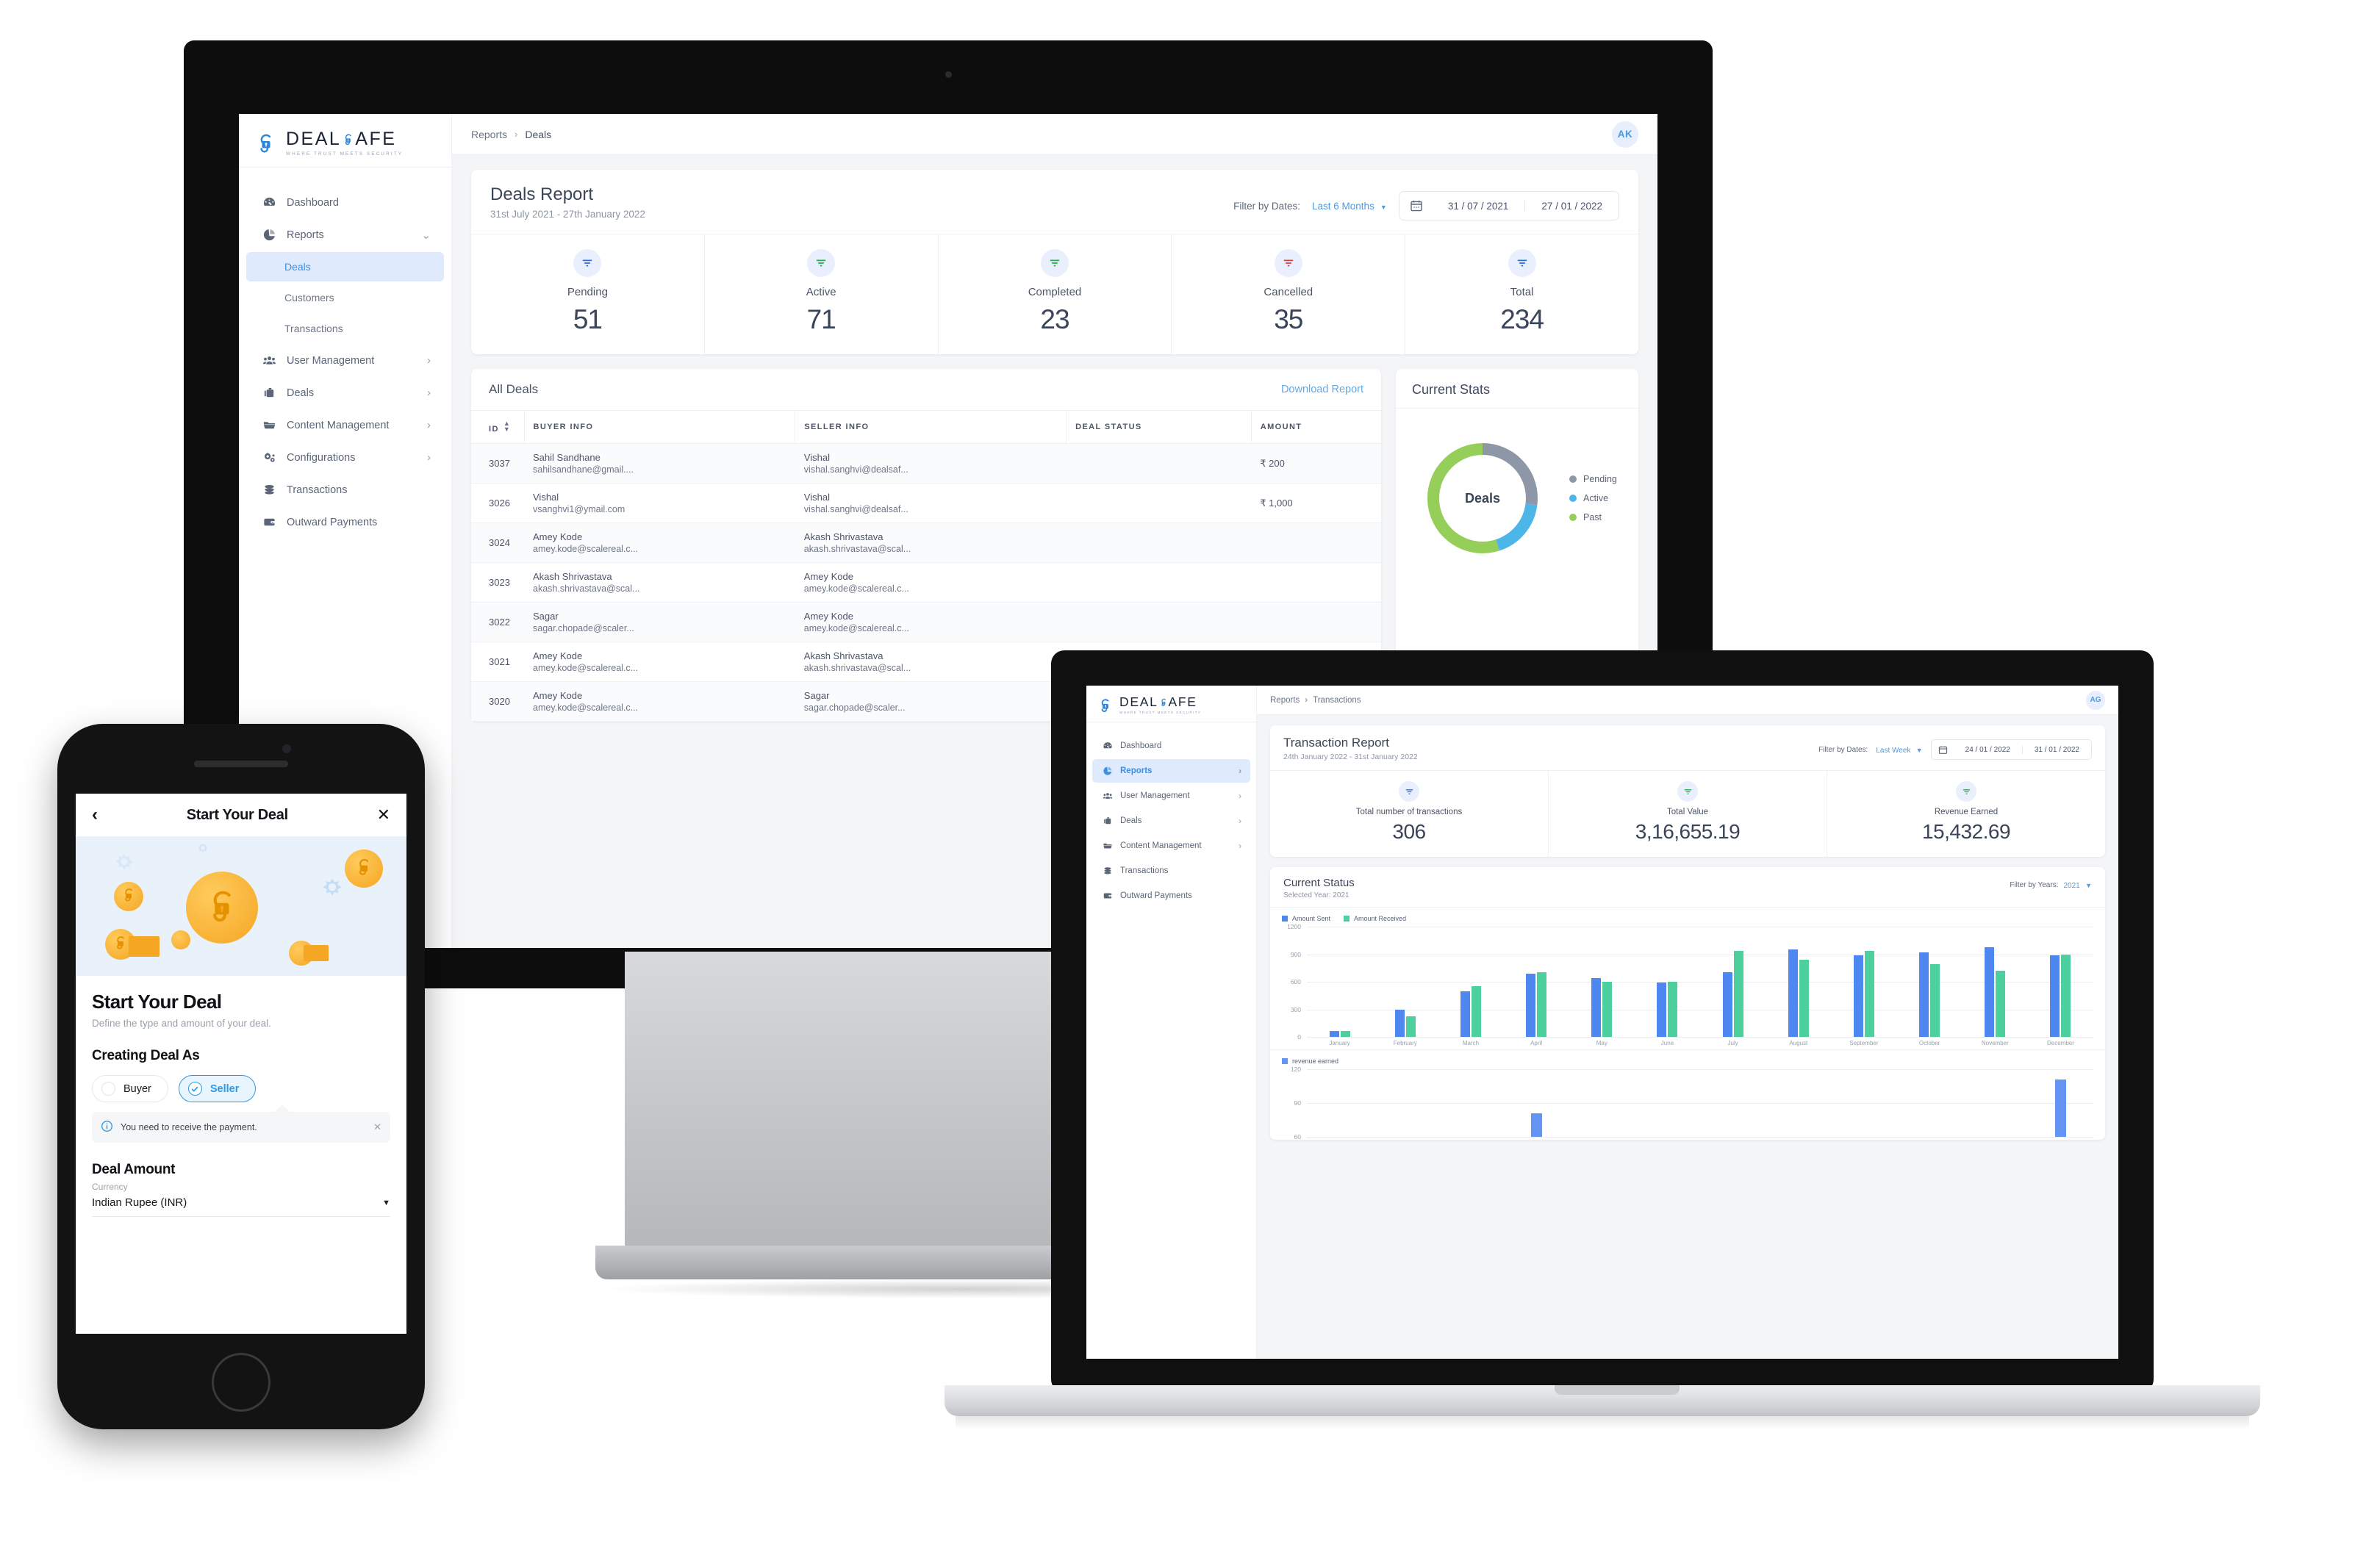  Describe the element at coordinates (332, 522) in the screenshot. I see `sidebar-item-label: Outward Payments` at that location.